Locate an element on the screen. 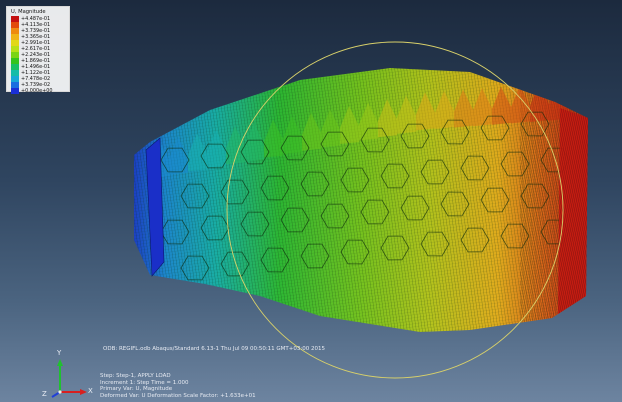  legend-swatch is located at coordinates (15, 91).